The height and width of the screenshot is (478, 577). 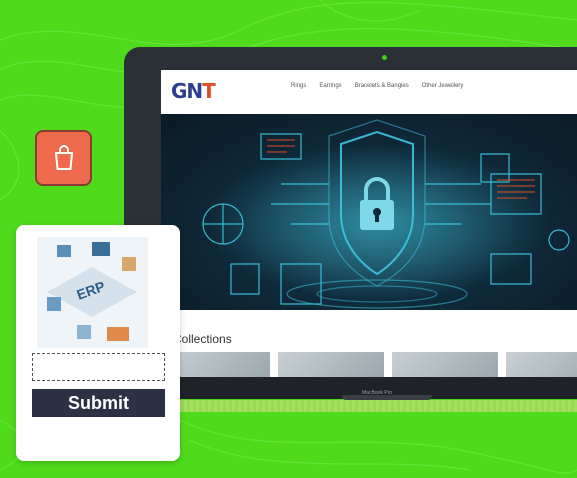 What do you see at coordinates (377, 406) in the screenshot?
I see `laptop-shadow` at bounding box center [377, 406].